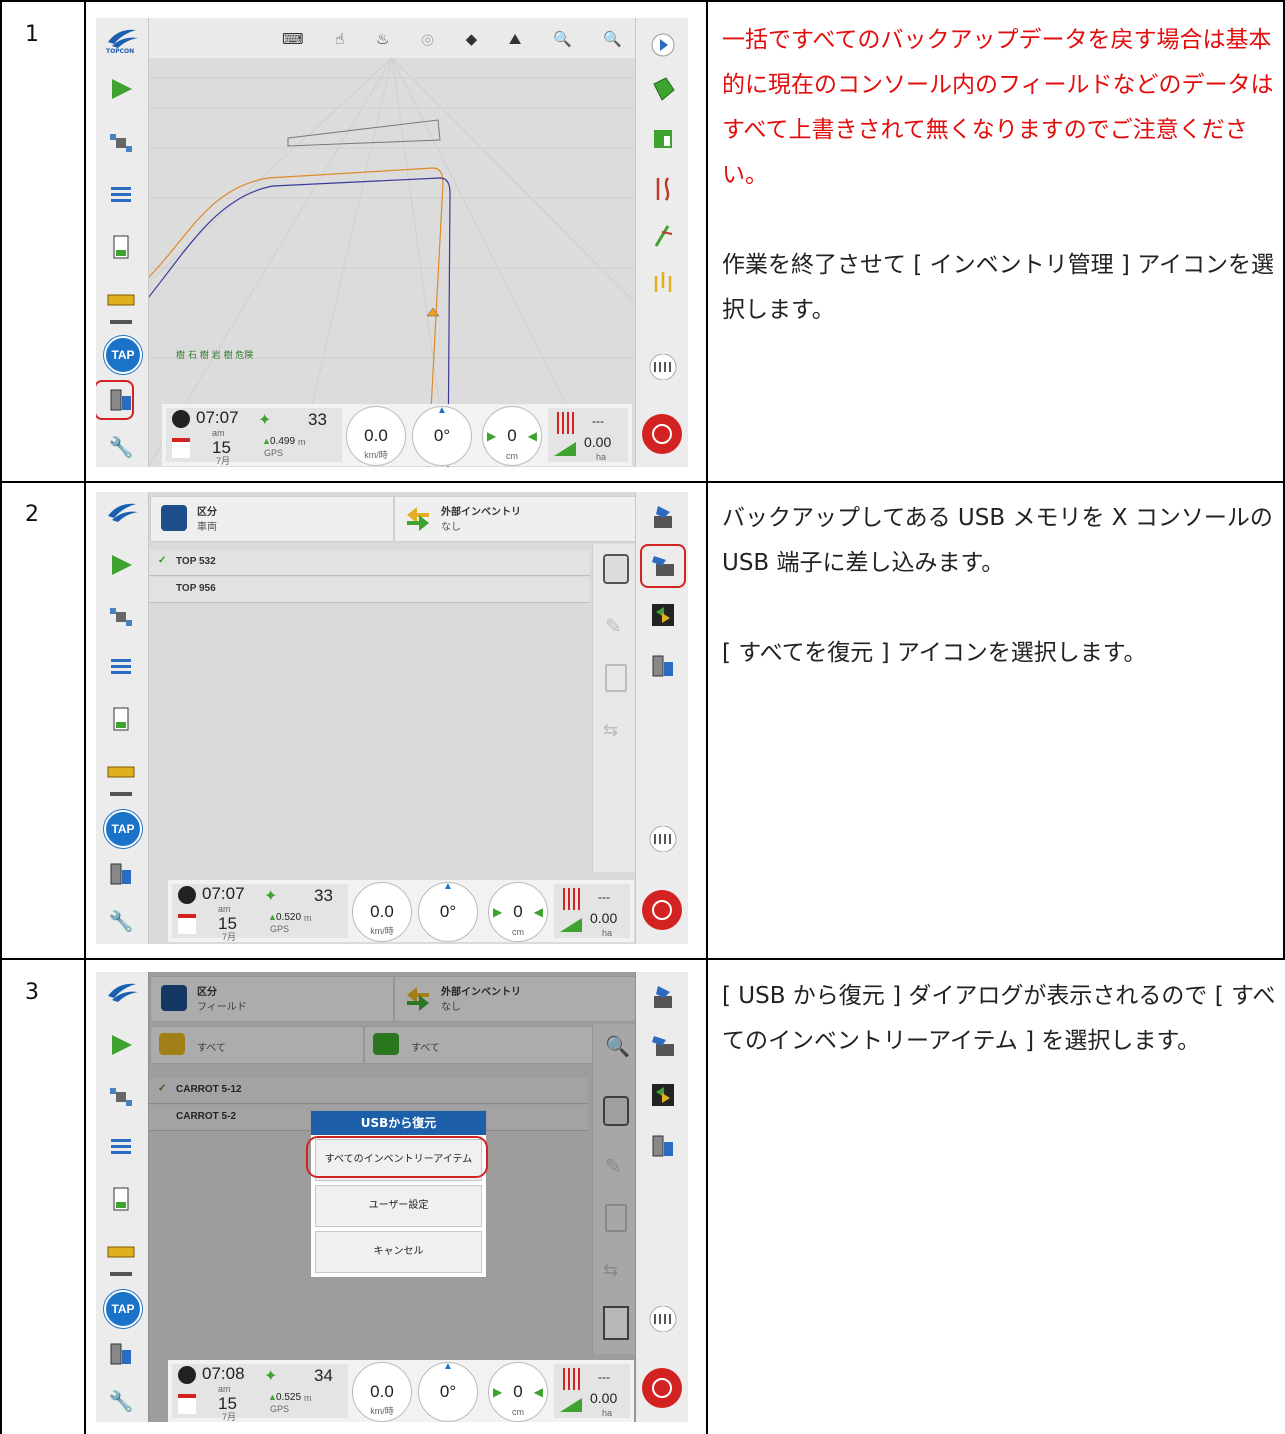 This screenshot has height=1434, width=1285. Describe the element at coordinates (616, 678) in the screenshot. I see `delete-icon` at that location.